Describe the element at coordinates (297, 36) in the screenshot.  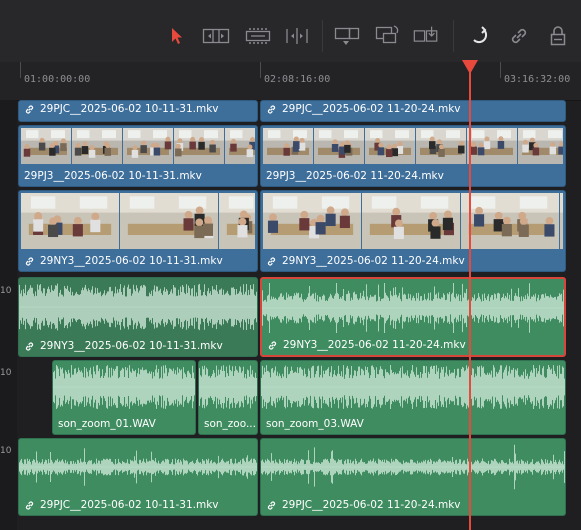
I see `blade-tool-icon` at that location.